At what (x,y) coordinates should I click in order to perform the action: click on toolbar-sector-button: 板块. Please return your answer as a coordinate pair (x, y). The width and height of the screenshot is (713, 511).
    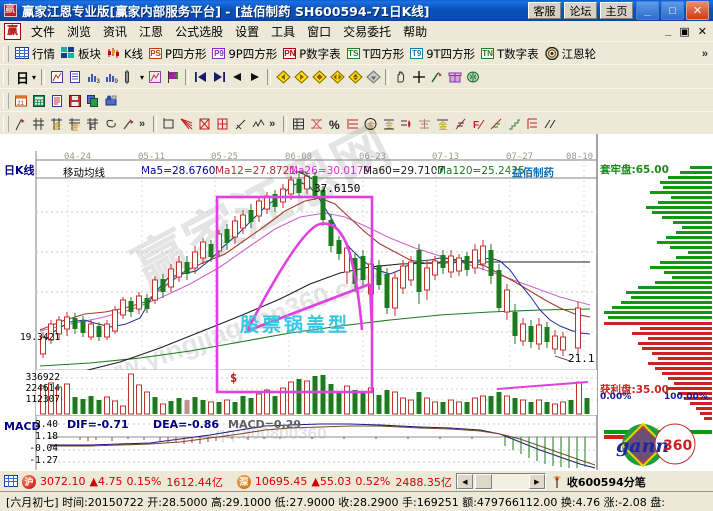
    Looking at the image, I should click on (81, 54).